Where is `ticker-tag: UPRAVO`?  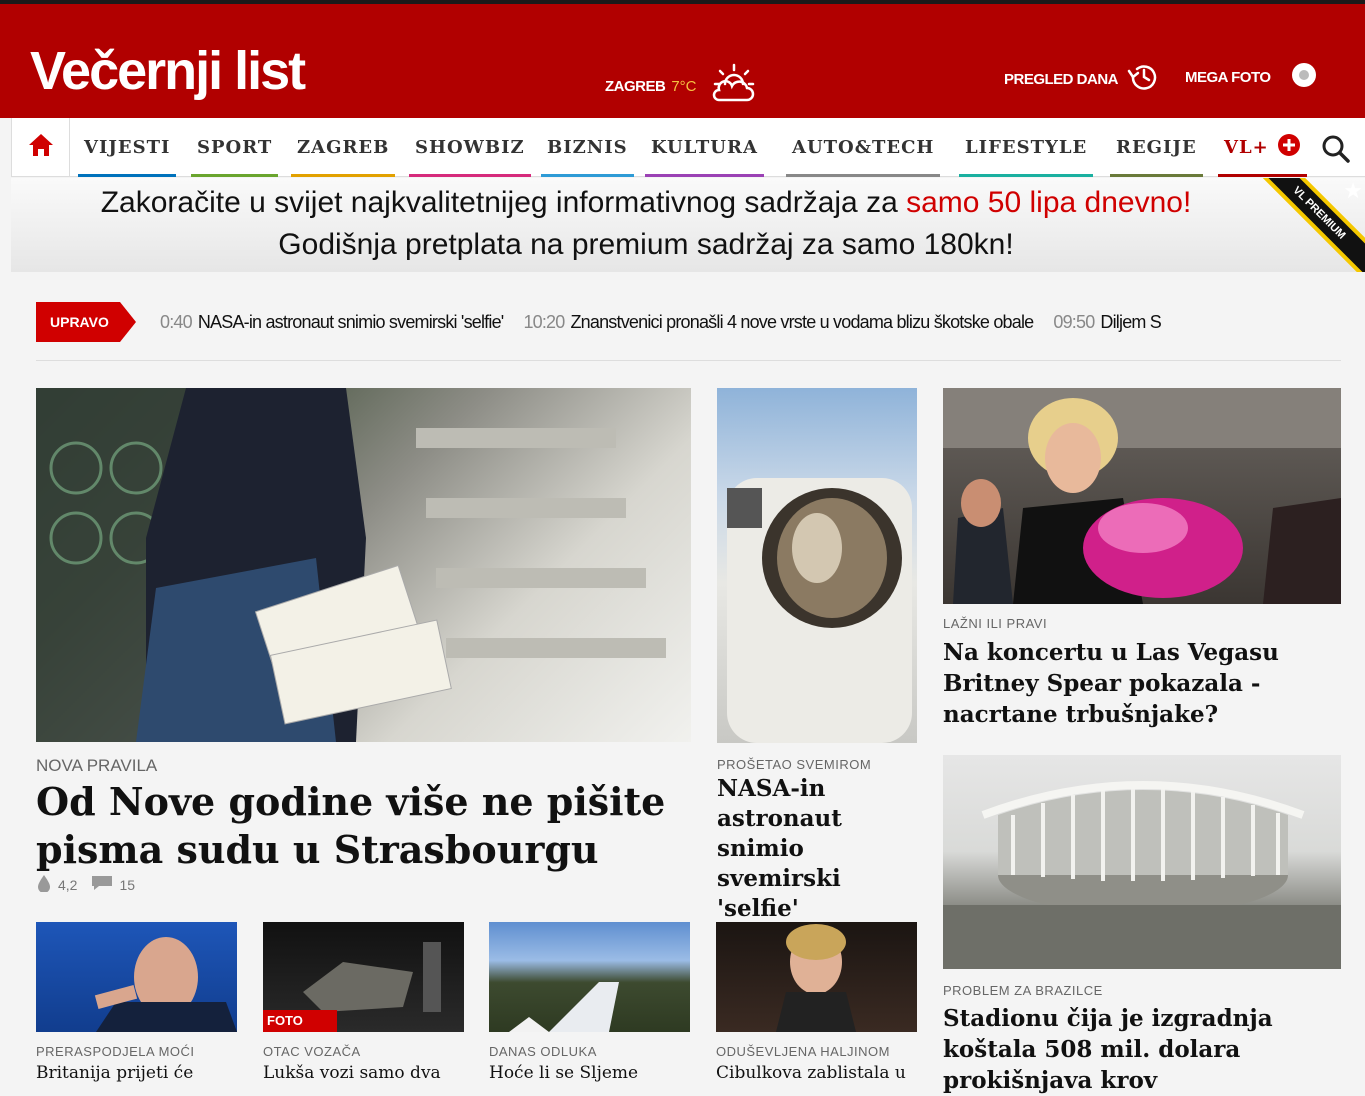 ticker-tag: UPRAVO is located at coordinates (86, 322).